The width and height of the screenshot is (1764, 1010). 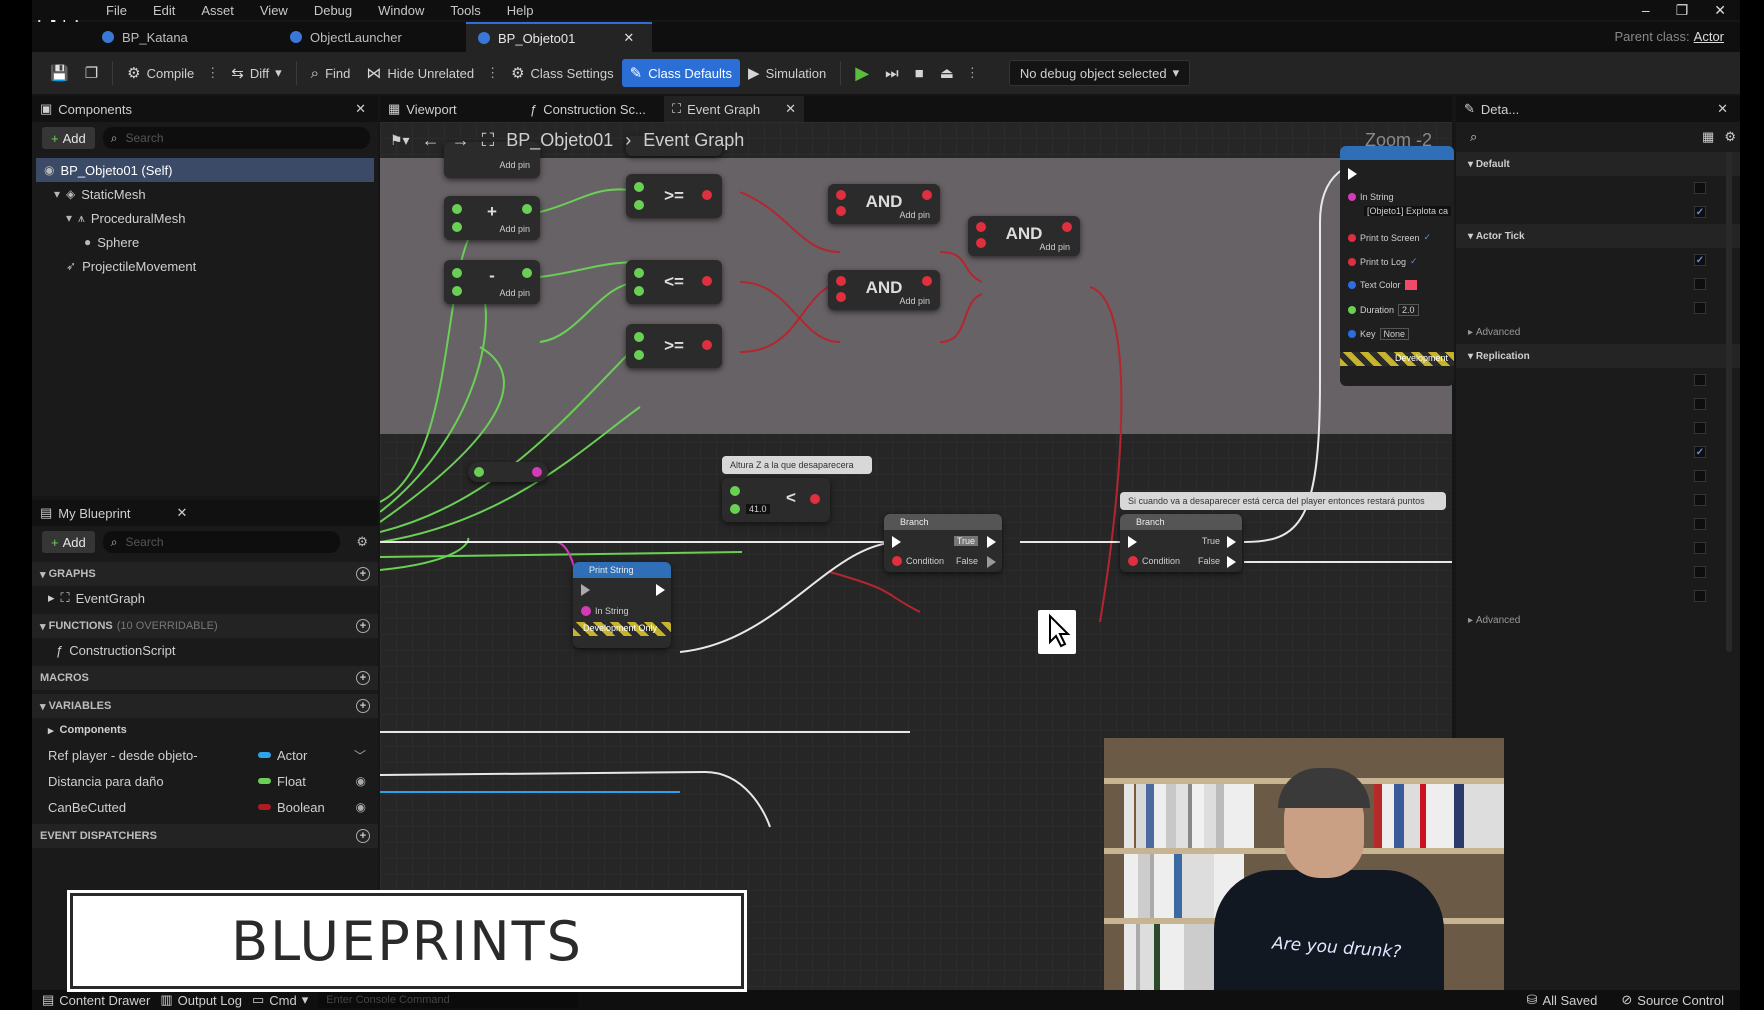 What do you see at coordinates (660, 590) in the screenshot?
I see `exec-out-pin` at bounding box center [660, 590].